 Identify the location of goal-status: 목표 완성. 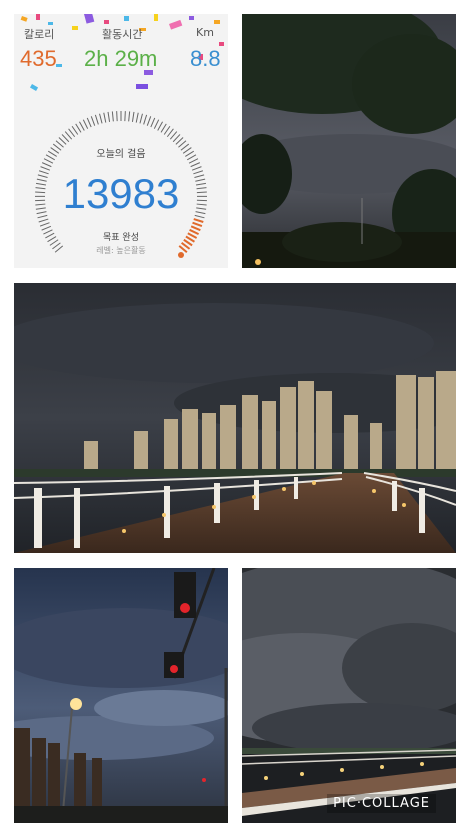
(121, 238).